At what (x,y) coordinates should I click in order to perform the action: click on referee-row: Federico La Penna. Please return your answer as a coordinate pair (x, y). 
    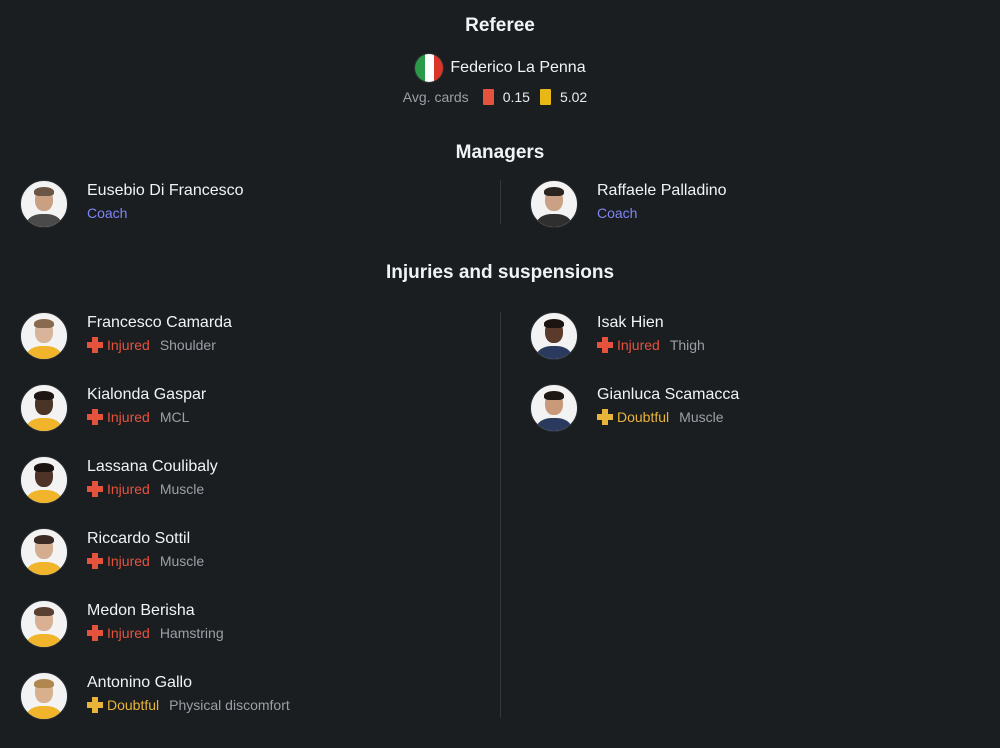
    Looking at the image, I should click on (500, 68).